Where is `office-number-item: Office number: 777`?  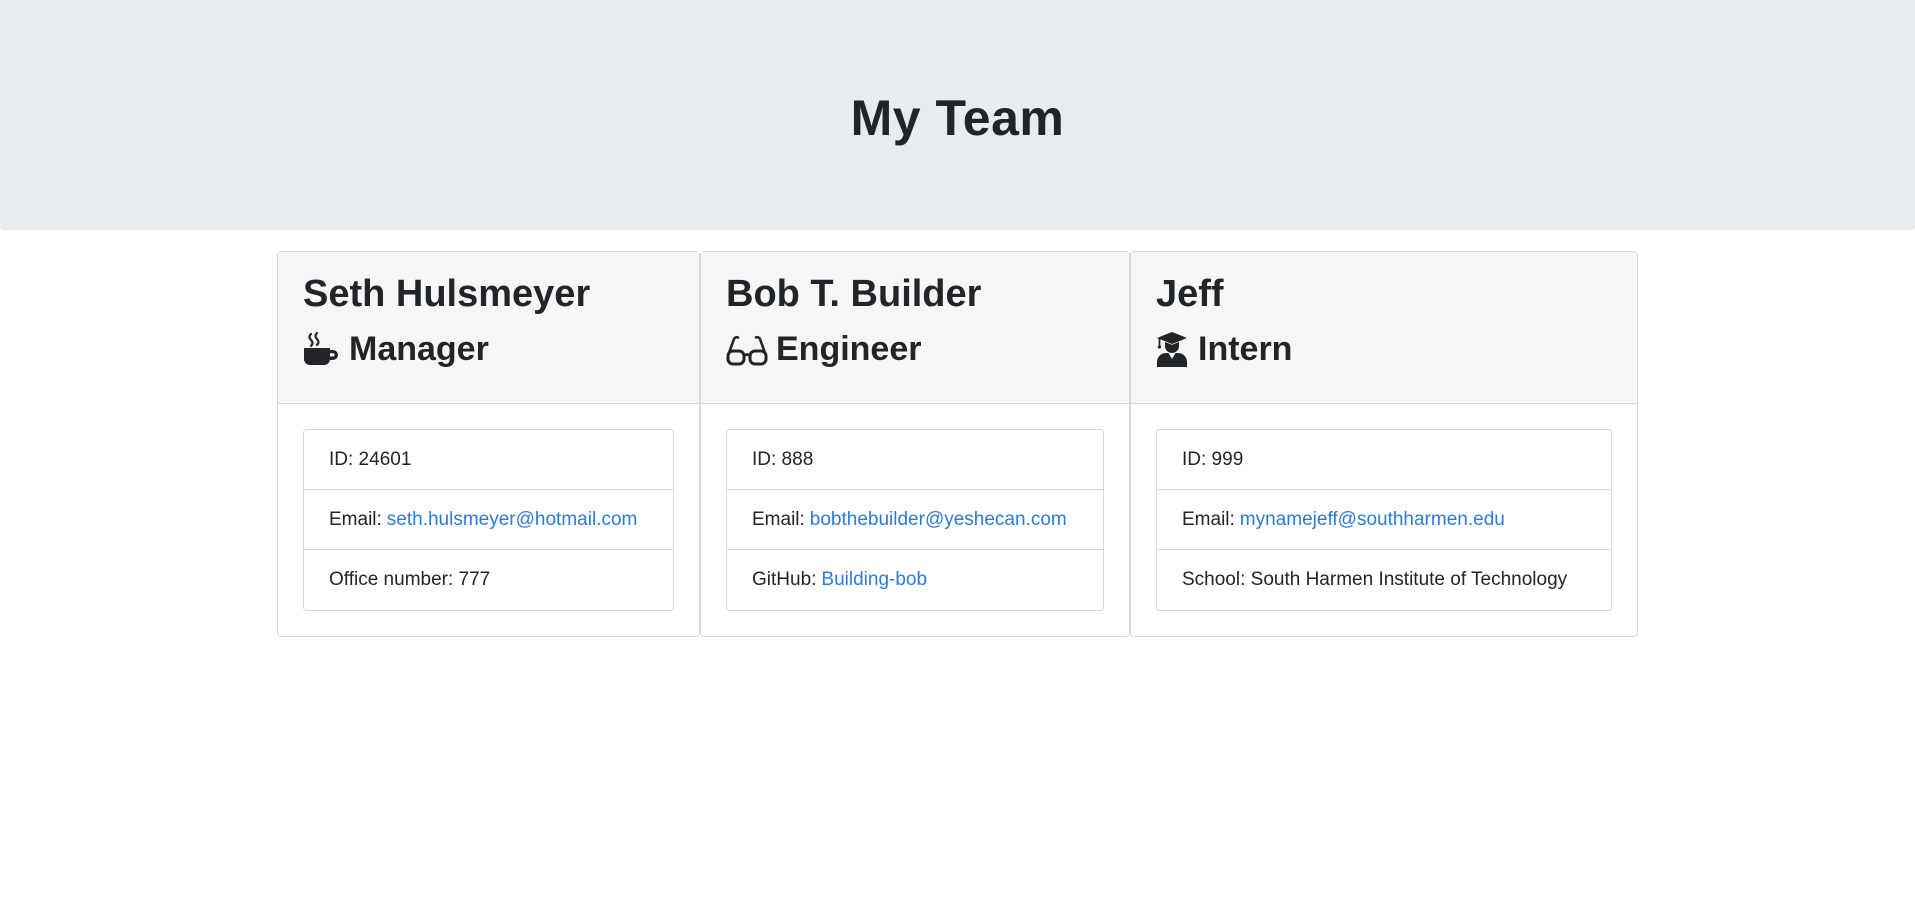
office-number-item: Office number: 777 is located at coordinates (410, 579).